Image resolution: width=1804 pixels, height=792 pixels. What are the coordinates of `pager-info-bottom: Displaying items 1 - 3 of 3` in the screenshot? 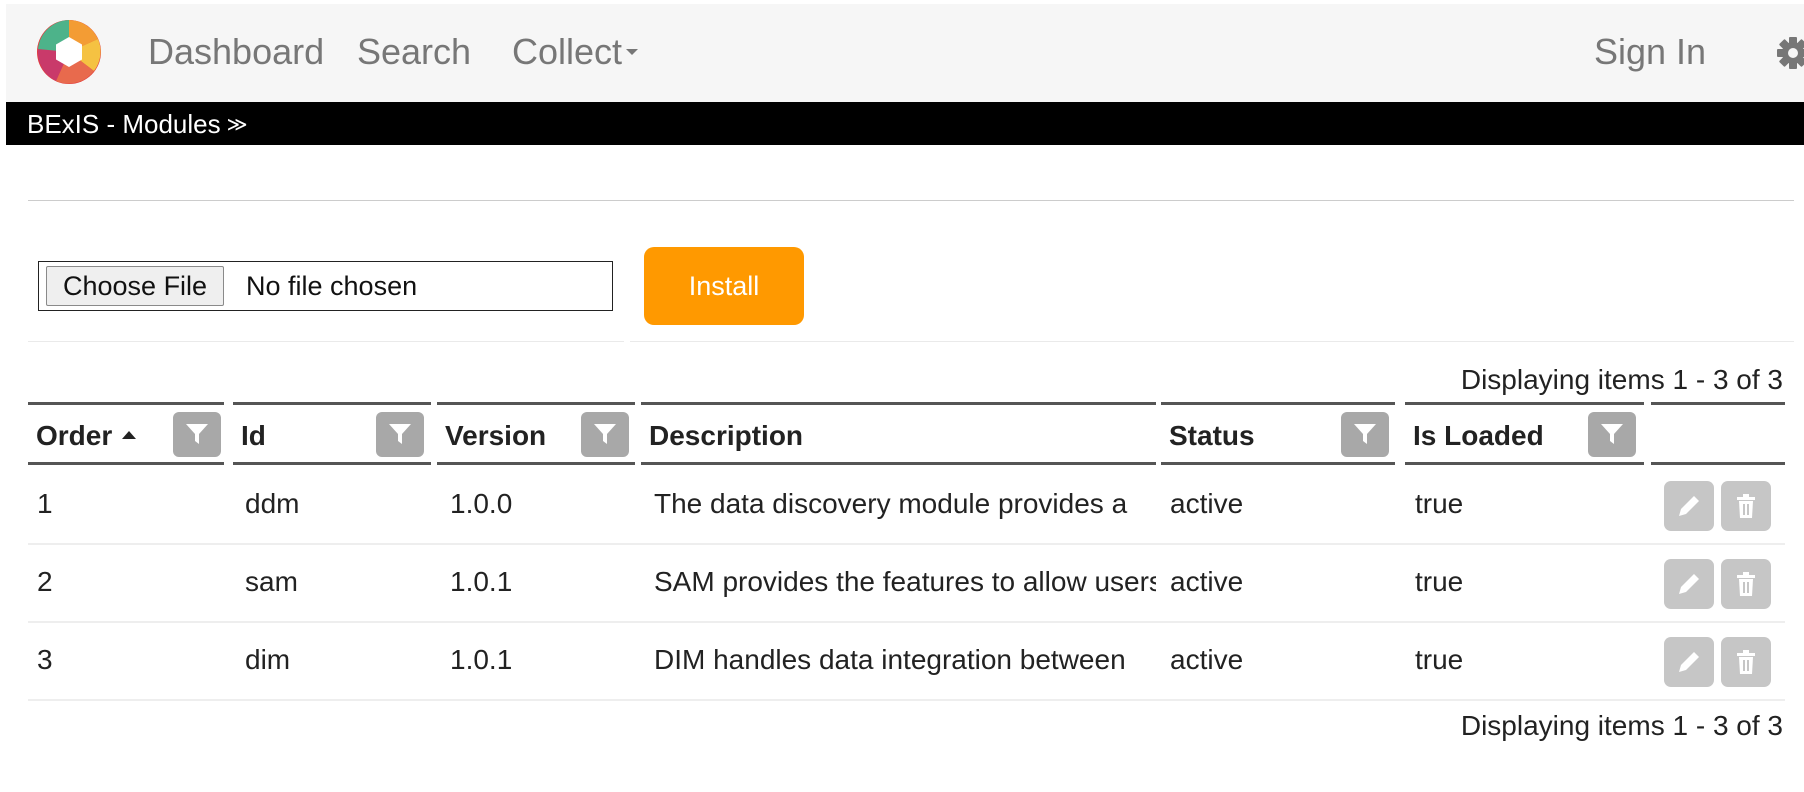 It's located at (1621, 725).